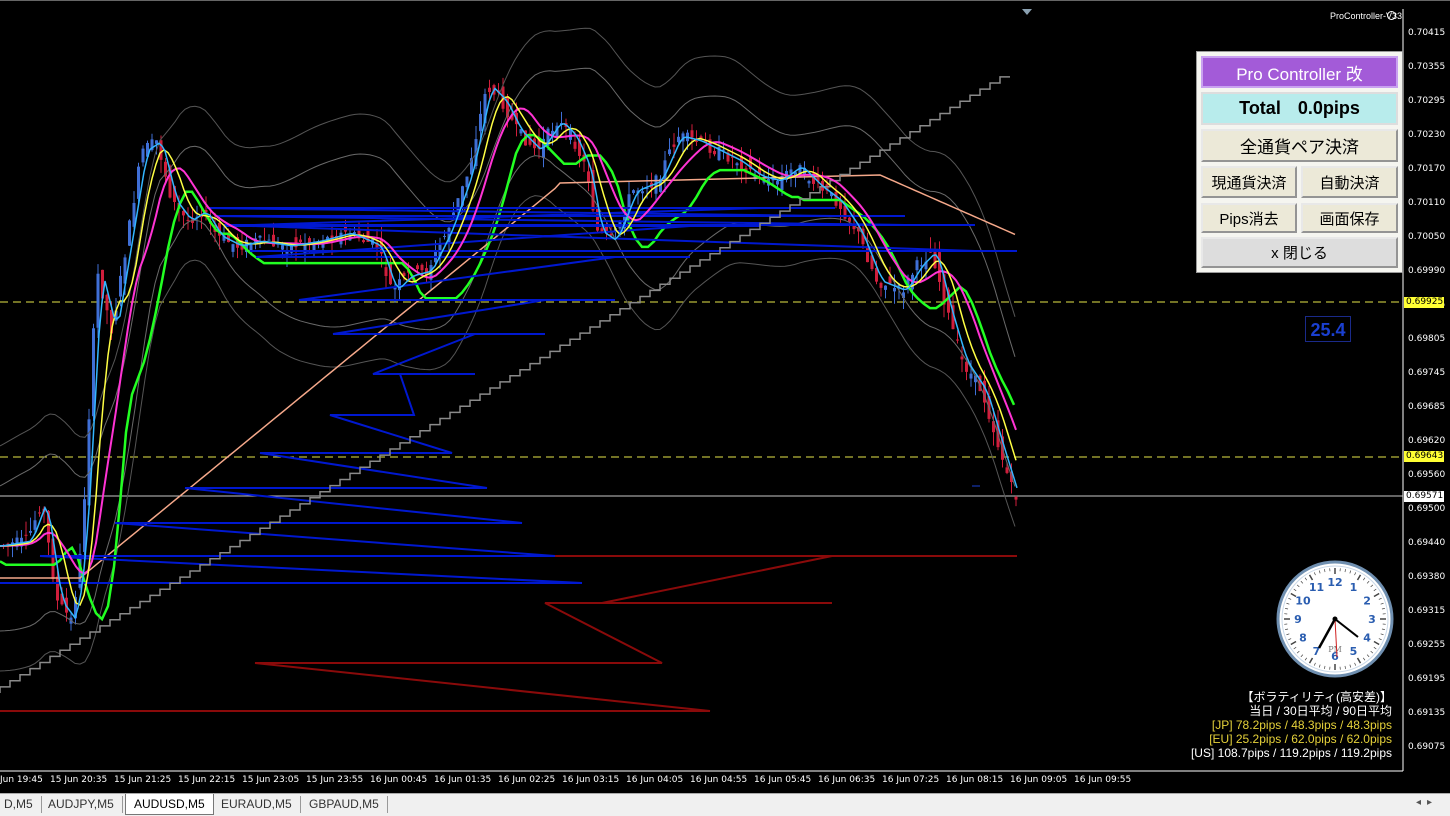 The image size is (1450, 816). What do you see at coordinates (21, 804) in the screenshot?
I see `tab-d-m5: D,M5` at bounding box center [21, 804].